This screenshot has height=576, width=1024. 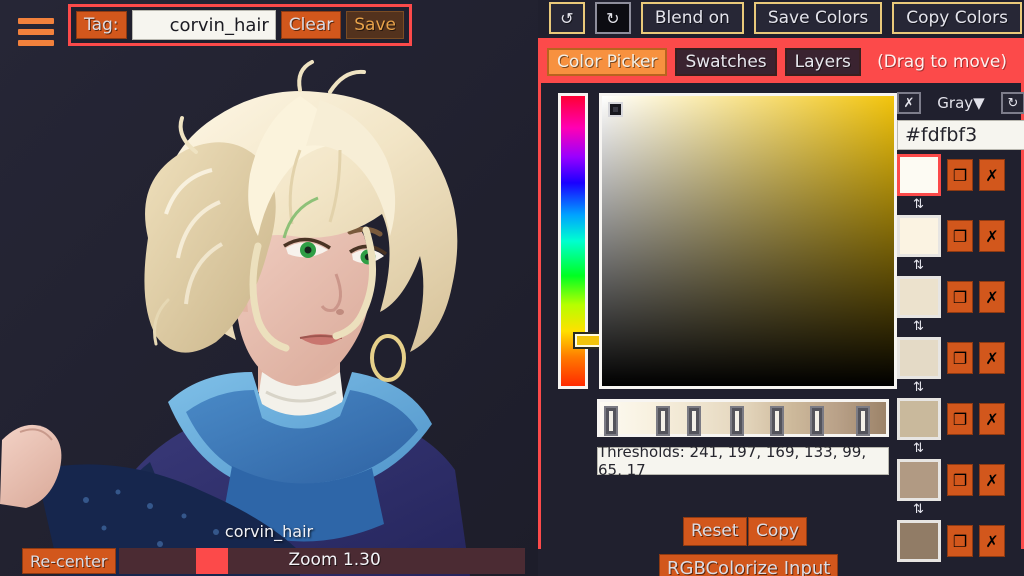 I want to click on swatch-copy-icon-5: ❐, so click(x=960, y=480).